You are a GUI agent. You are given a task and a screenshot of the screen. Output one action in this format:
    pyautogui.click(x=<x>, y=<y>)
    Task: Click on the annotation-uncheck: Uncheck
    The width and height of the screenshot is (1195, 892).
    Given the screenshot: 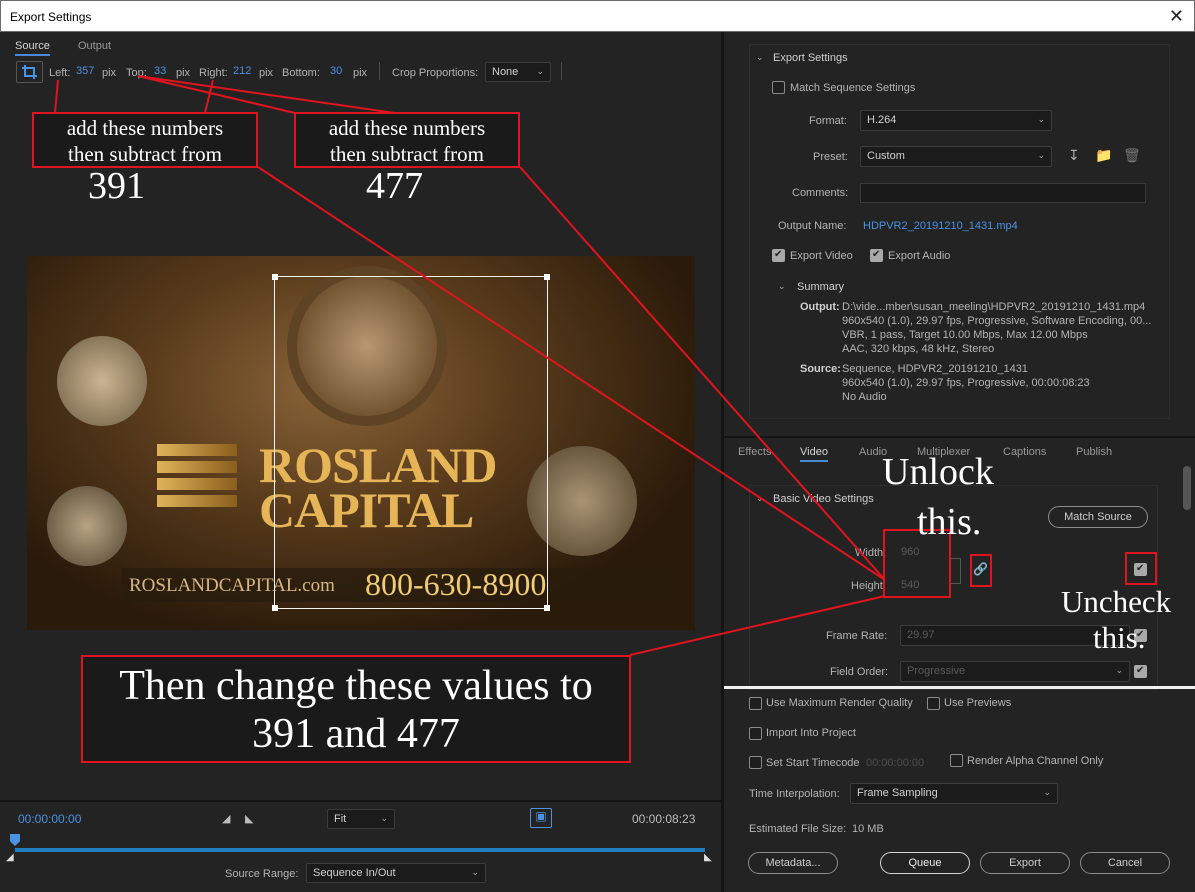 What is the action you would take?
    pyautogui.click(x=1116, y=601)
    